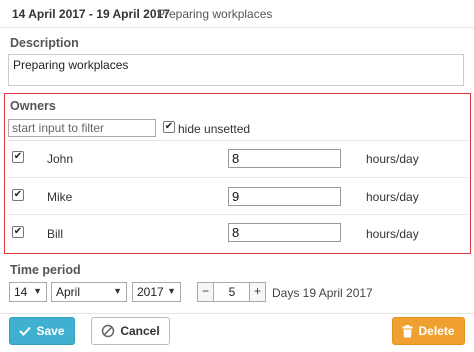  Describe the element at coordinates (436, 331) in the screenshot. I see `delete-button-label: Delete` at that location.